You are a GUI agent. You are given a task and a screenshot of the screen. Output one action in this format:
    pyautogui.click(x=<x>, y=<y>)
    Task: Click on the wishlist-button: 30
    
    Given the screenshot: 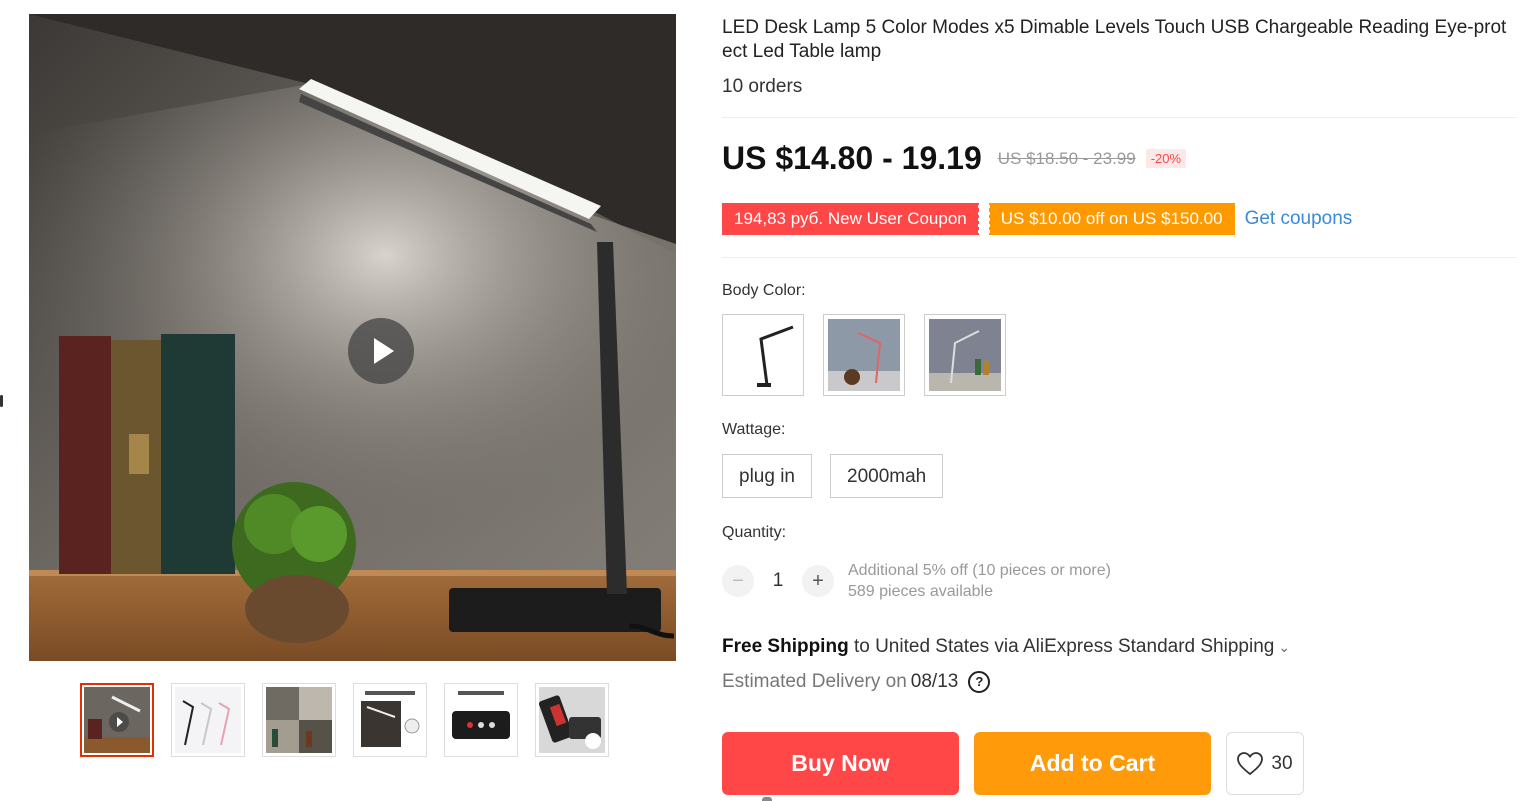 What is the action you would take?
    pyautogui.click(x=1265, y=763)
    